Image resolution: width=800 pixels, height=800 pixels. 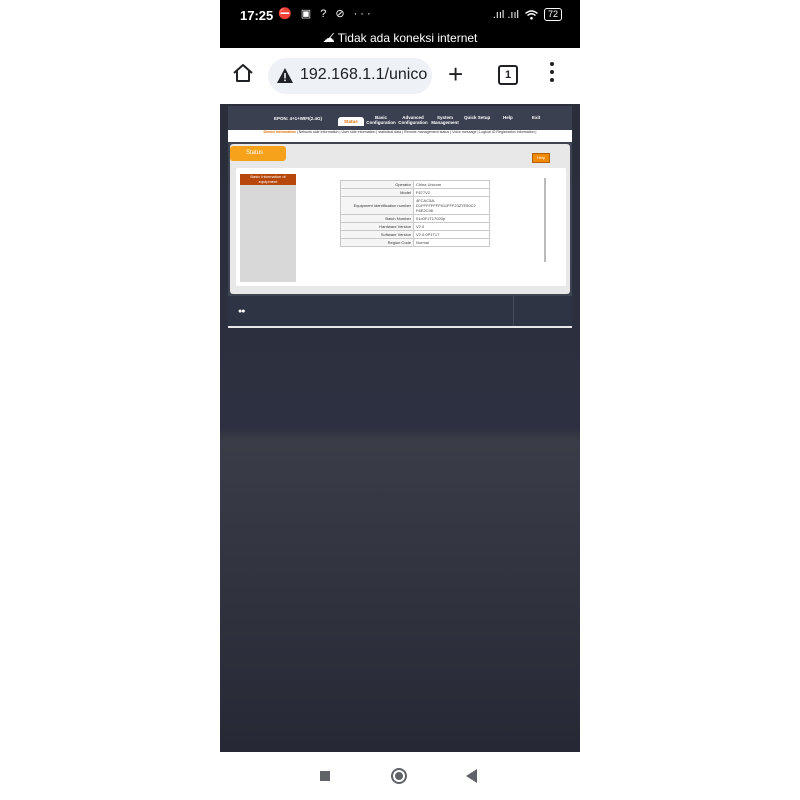 I want to click on tab-switcher-icon: 1, so click(x=508, y=75).